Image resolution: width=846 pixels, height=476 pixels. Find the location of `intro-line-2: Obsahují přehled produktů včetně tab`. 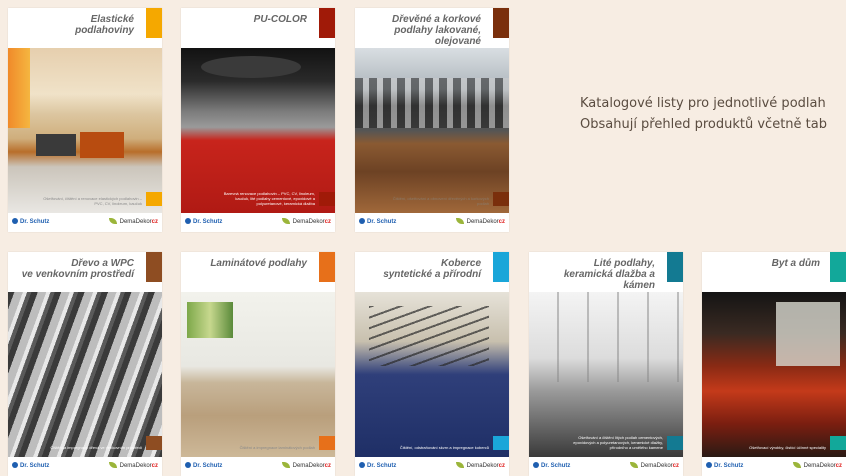

intro-line-2: Obsahují přehled produktů včetně tab is located at coordinates (703, 124).